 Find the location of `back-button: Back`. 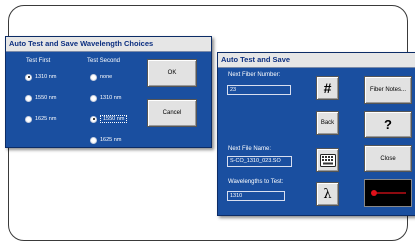

back-button: Back is located at coordinates (327, 123).